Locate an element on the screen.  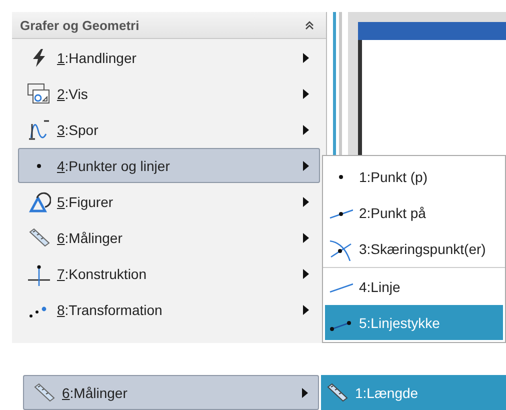
menu-item: 5:Figurer is located at coordinates (169, 201).